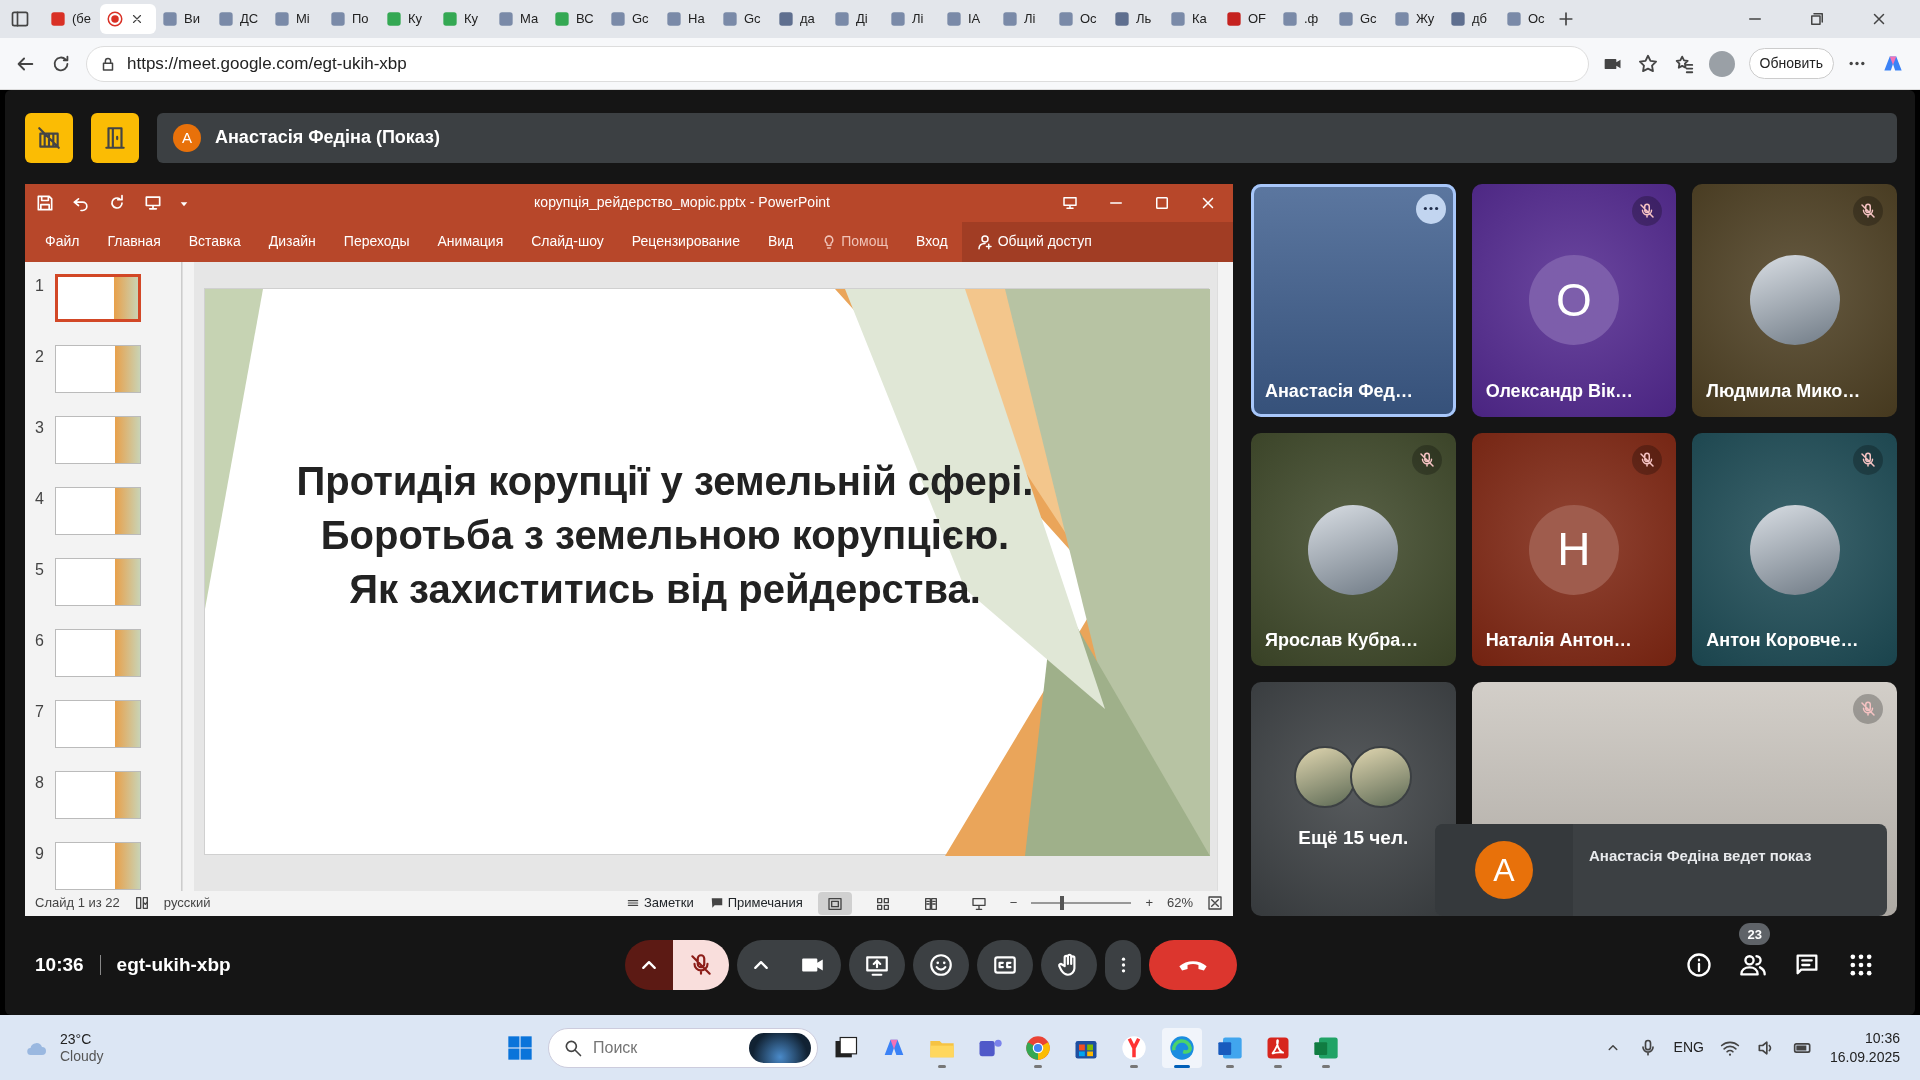 The width and height of the screenshot is (1920, 1080). What do you see at coordinates (49, 137) in the screenshot?
I see `hide-button` at bounding box center [49, 137].